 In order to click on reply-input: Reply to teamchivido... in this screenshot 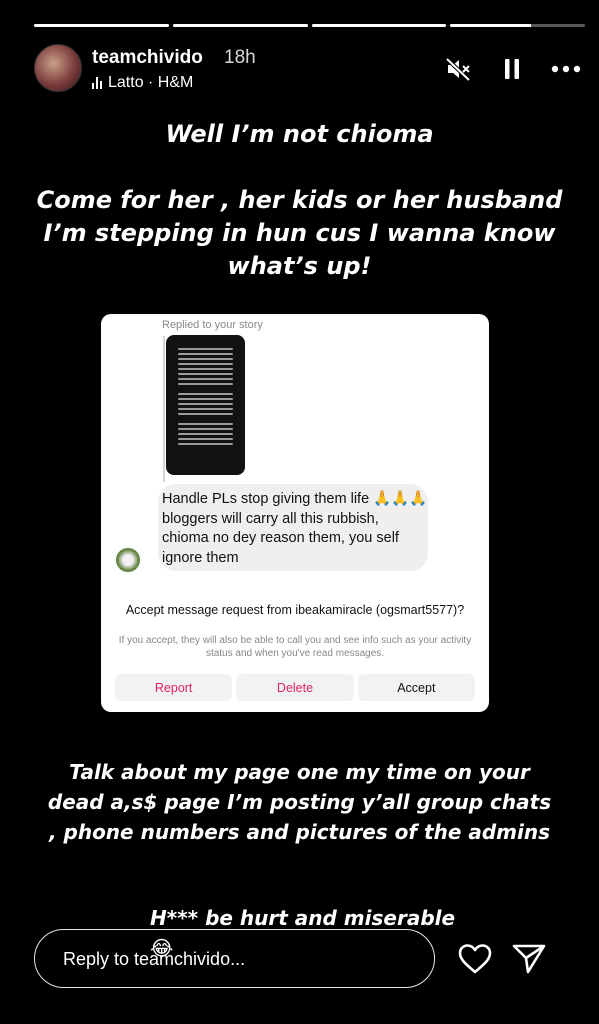, I will do `click(234, 958)`.